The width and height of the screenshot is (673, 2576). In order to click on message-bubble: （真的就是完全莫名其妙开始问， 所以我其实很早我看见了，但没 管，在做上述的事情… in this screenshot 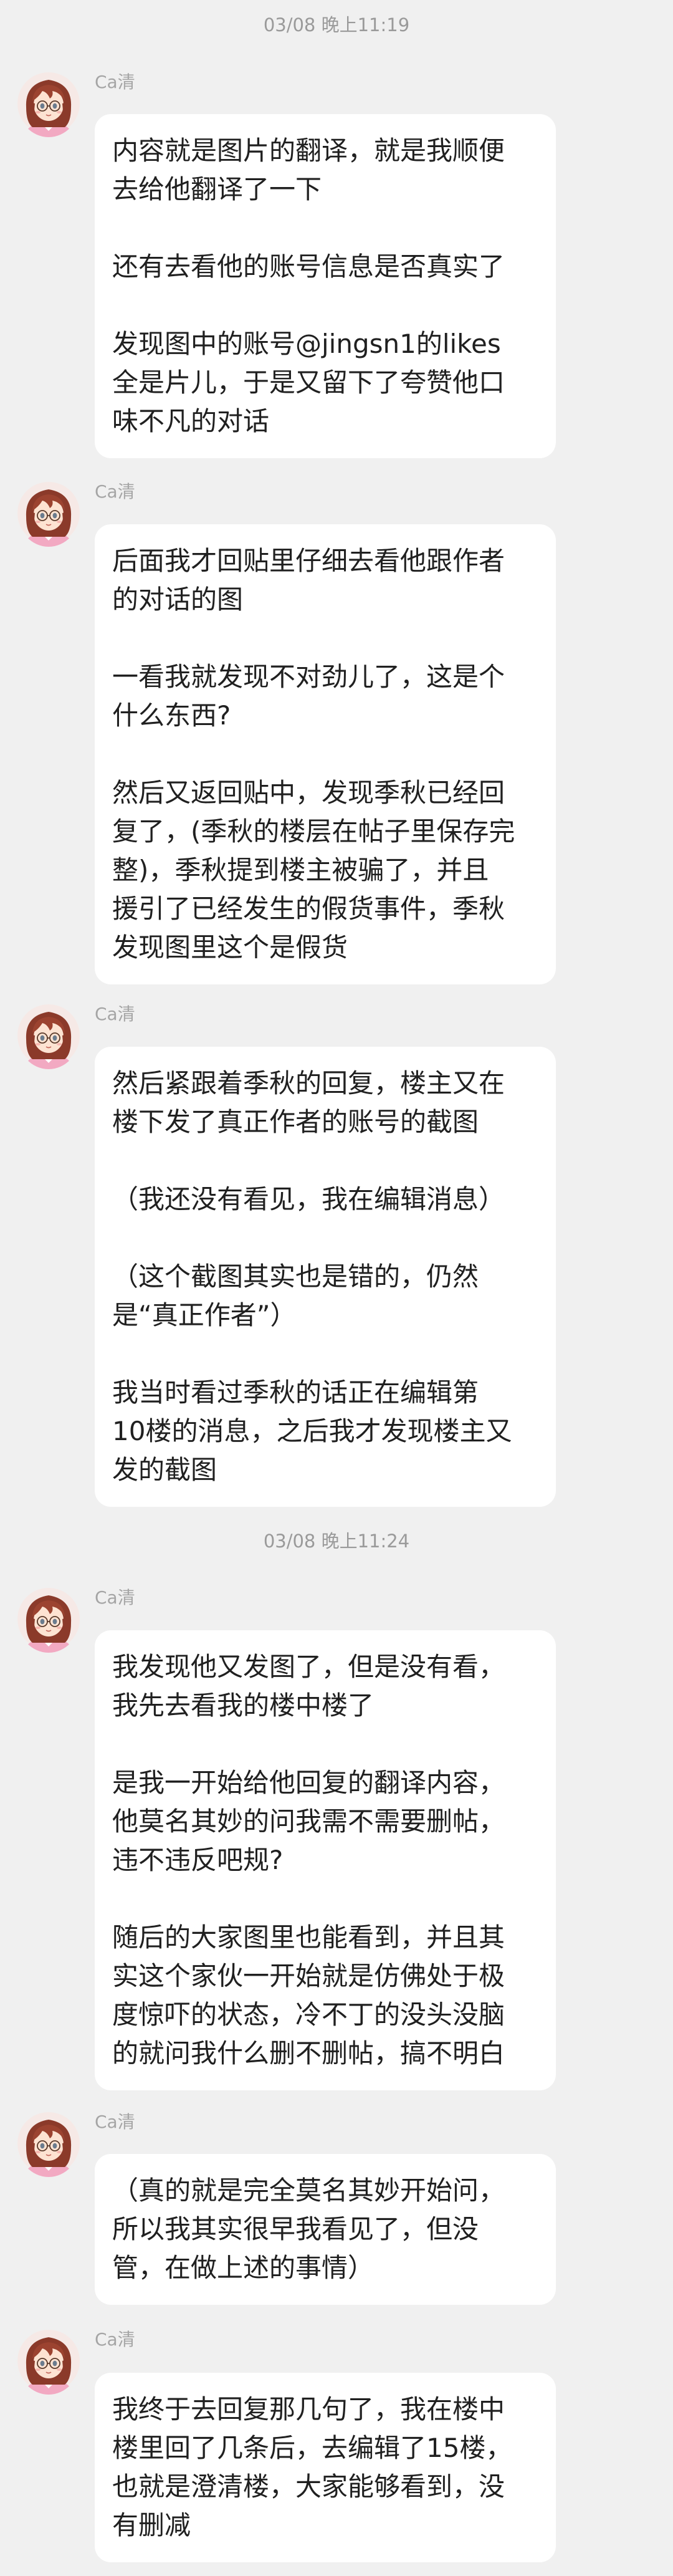, I will do `click(325, 2229)`.